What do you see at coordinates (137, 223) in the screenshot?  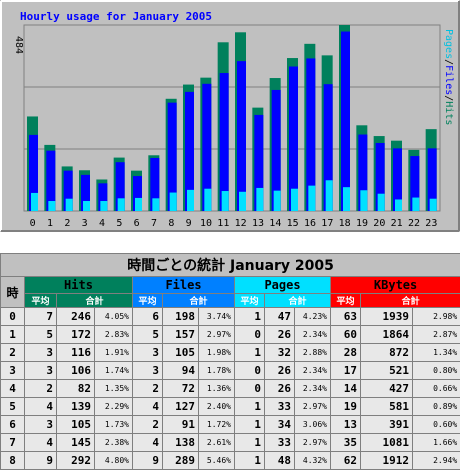 I see `x-tick-label: 6` at bounding box center [137, 223].